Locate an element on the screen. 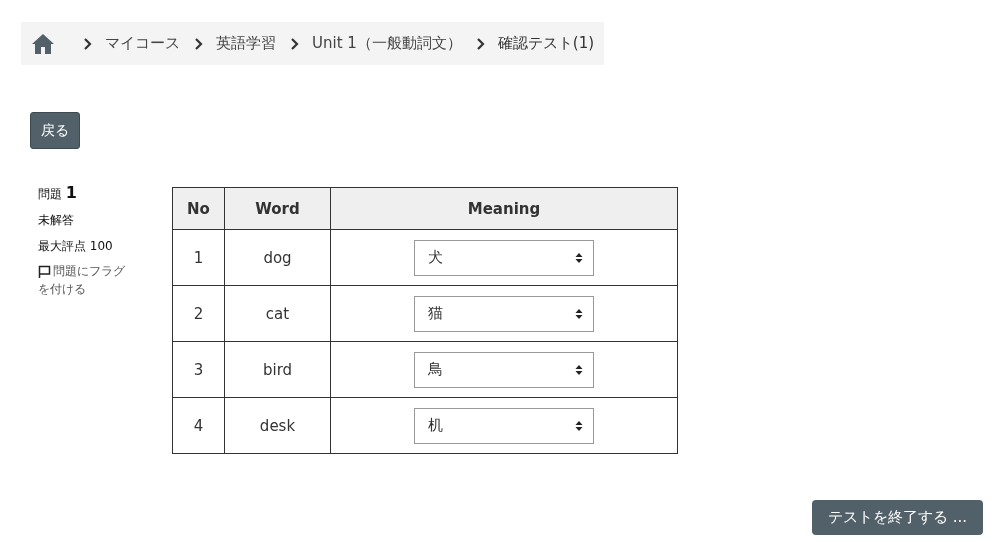 Image resolution: width=1005 pixels, height=555 pixels. meaning-dropdown: 鳥 is located at coordinates (504, 369).